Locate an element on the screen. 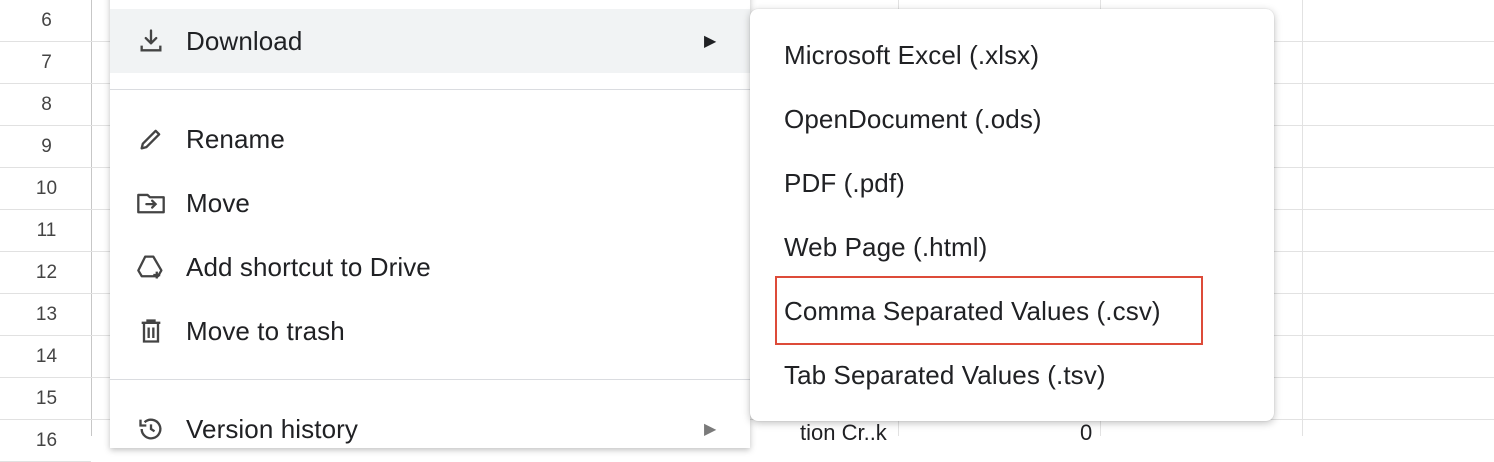 The height and width of the screenshot is (462, 1494). history-icon is located at coordinates (151, 429).